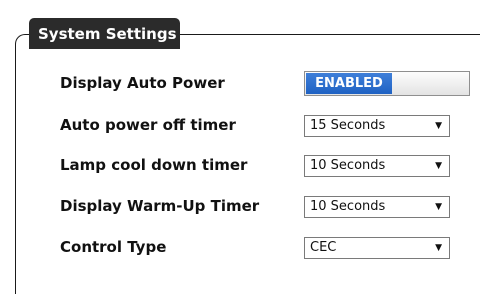 Image resolution: width=480 pixels, height=294 pixels. I want to click on setting-row-display-auto-power: Display Auto Power ENABLED, so click(270, 83).